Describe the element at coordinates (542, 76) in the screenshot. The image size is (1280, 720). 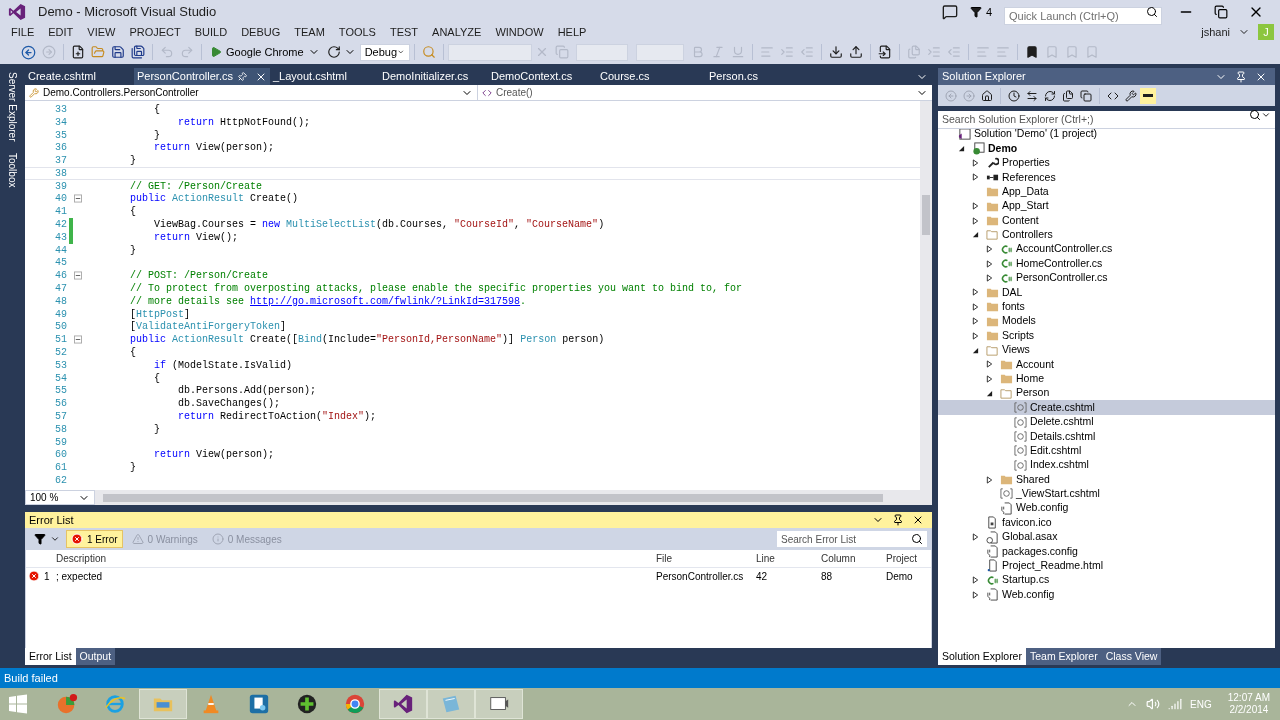
I see `editor-tab: DemoContext.cs` at that location.